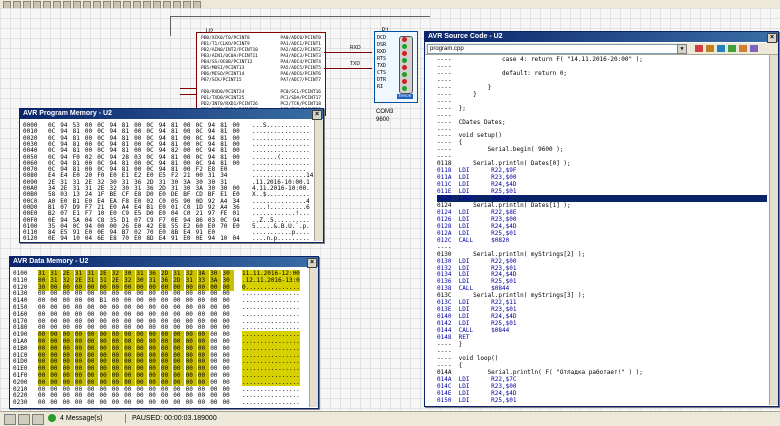  I want to click on chip-pin-left: PD2/INT0/RXD1/PCINT26, so click(229, 104).